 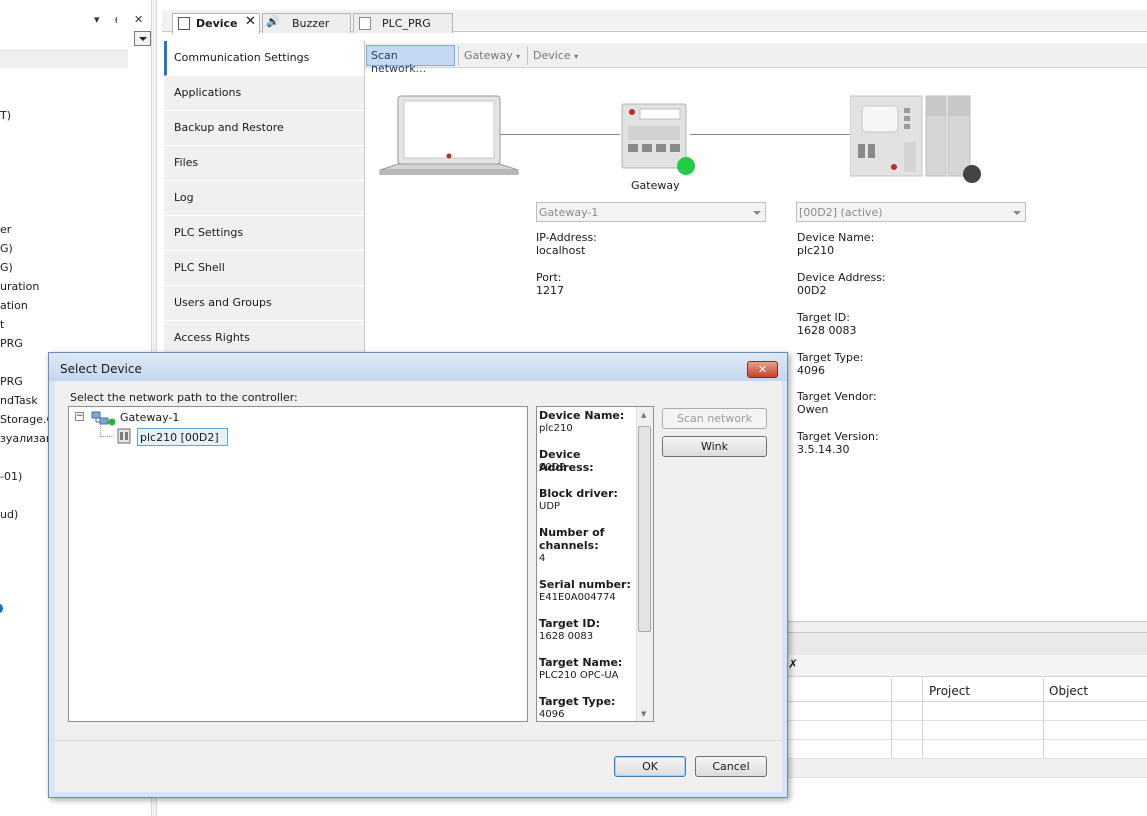 What do you see at coordinates (142, 38) in the screenshot?
I see `filter-dropdown-button` at bounding box center [142, 38].